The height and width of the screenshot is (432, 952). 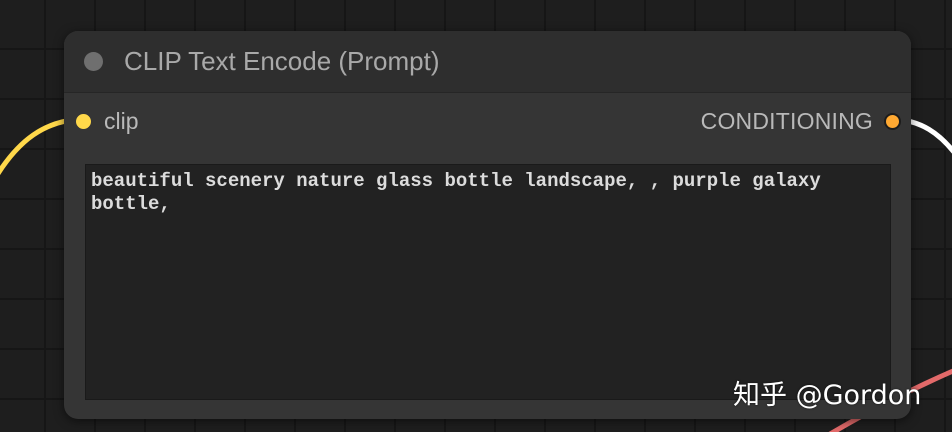 What do you see at coordinates (827, 395) in the screenshot?
I see `watermark: 知乎 @Gordon` at bounding box center [827, 395].